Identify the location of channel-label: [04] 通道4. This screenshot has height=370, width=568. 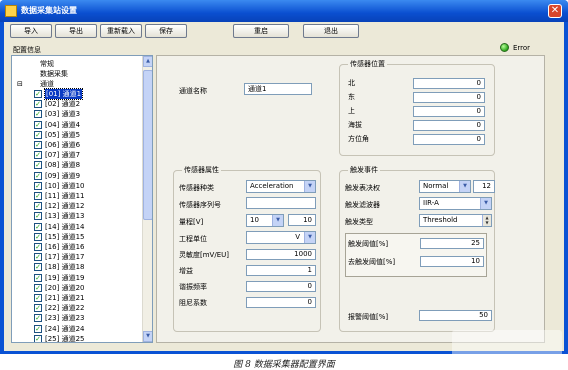
(63, 124).